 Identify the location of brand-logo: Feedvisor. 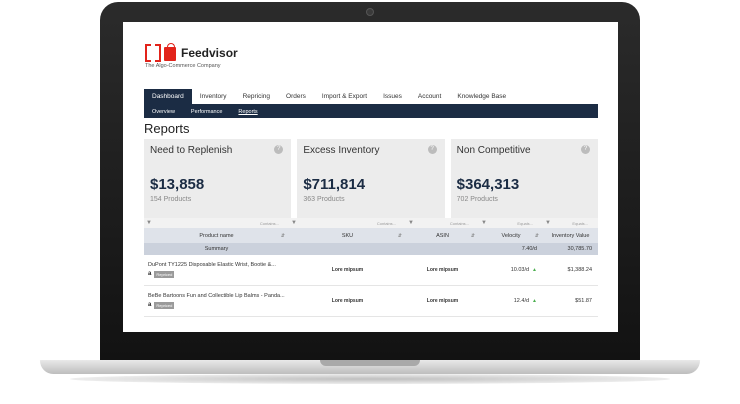
(191, 53).